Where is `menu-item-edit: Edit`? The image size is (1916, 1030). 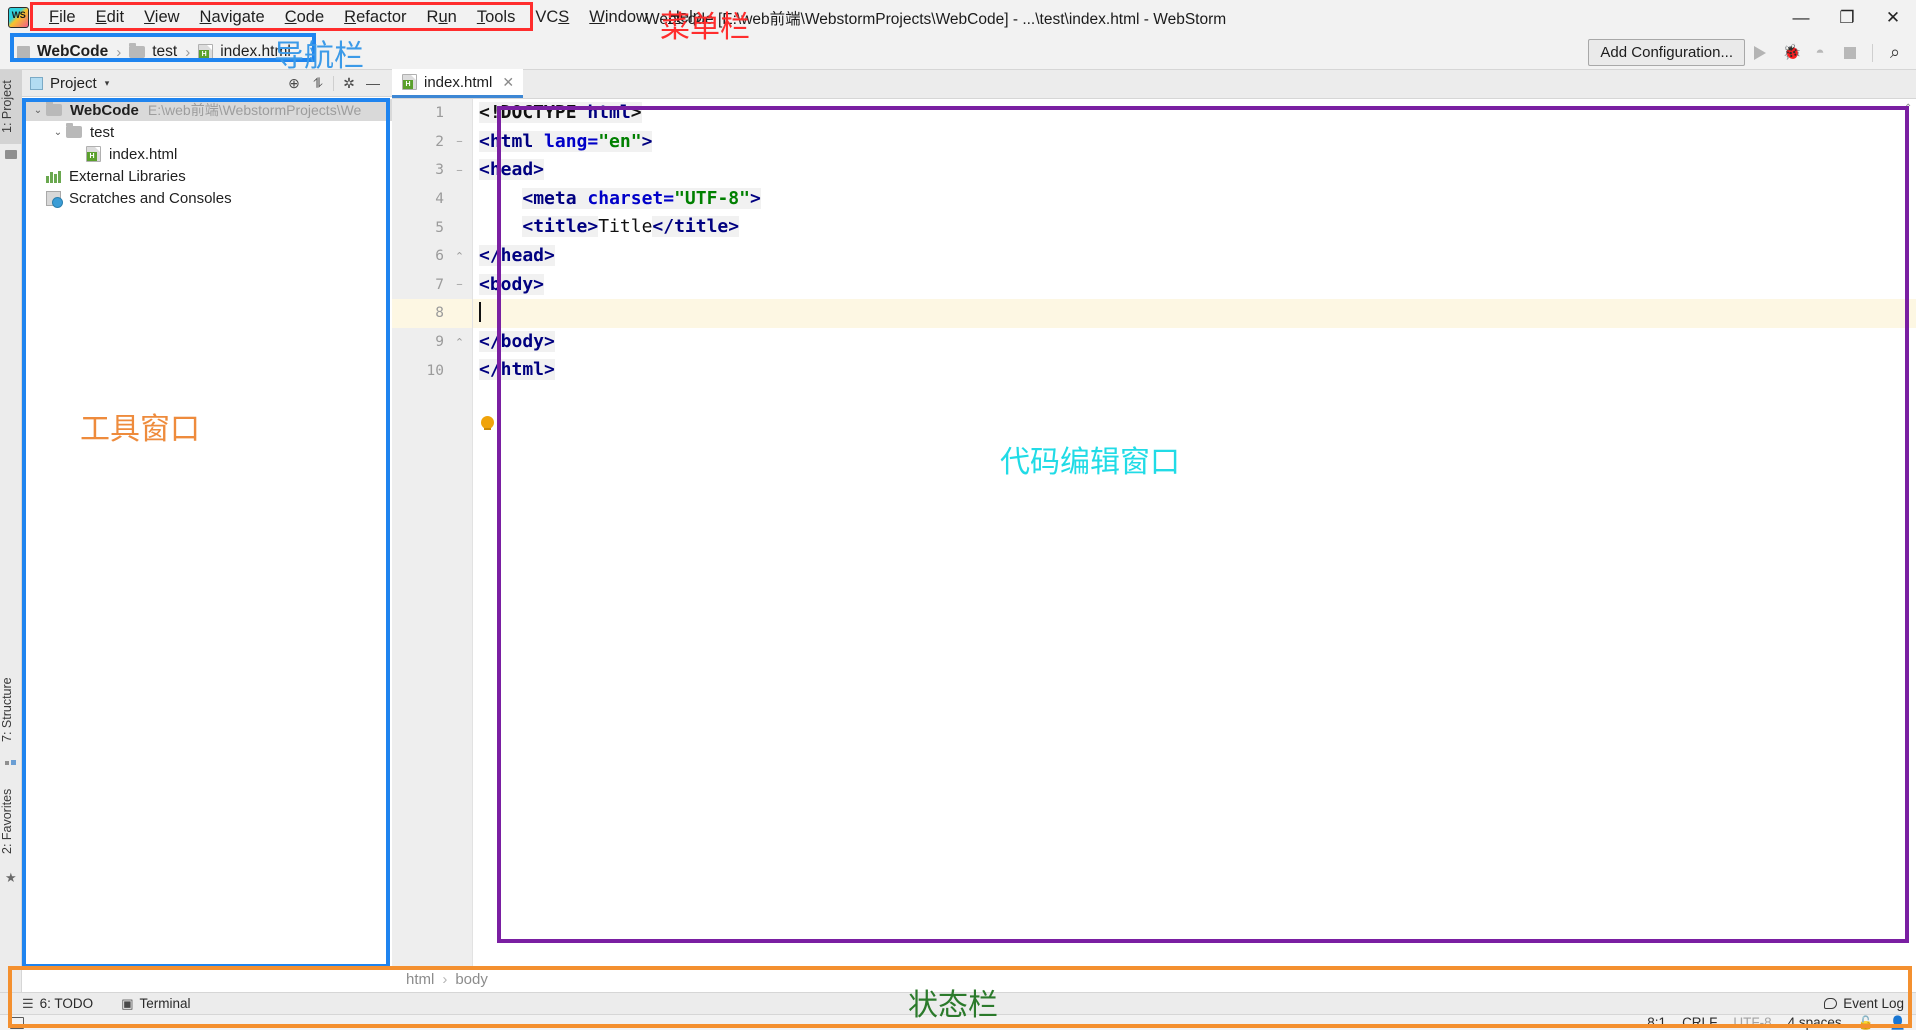
menu-item-edit: Edit is located at coordinates (110, 17).